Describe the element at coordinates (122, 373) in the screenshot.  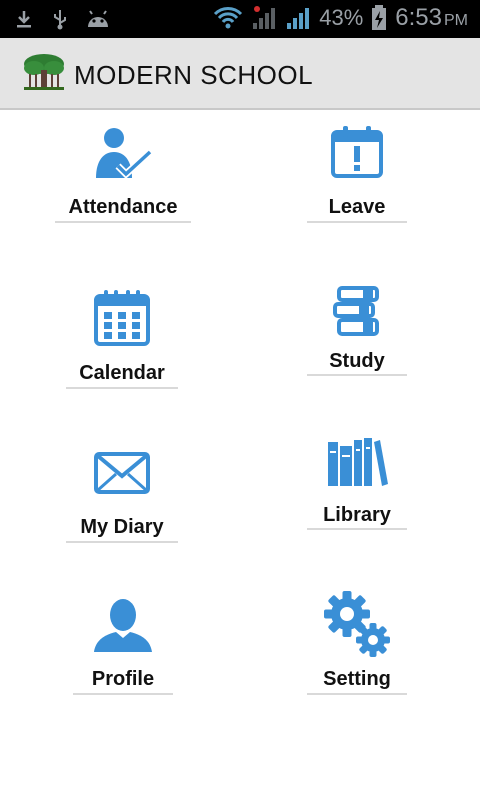
I see `calendar-label: Calendar` at that location.